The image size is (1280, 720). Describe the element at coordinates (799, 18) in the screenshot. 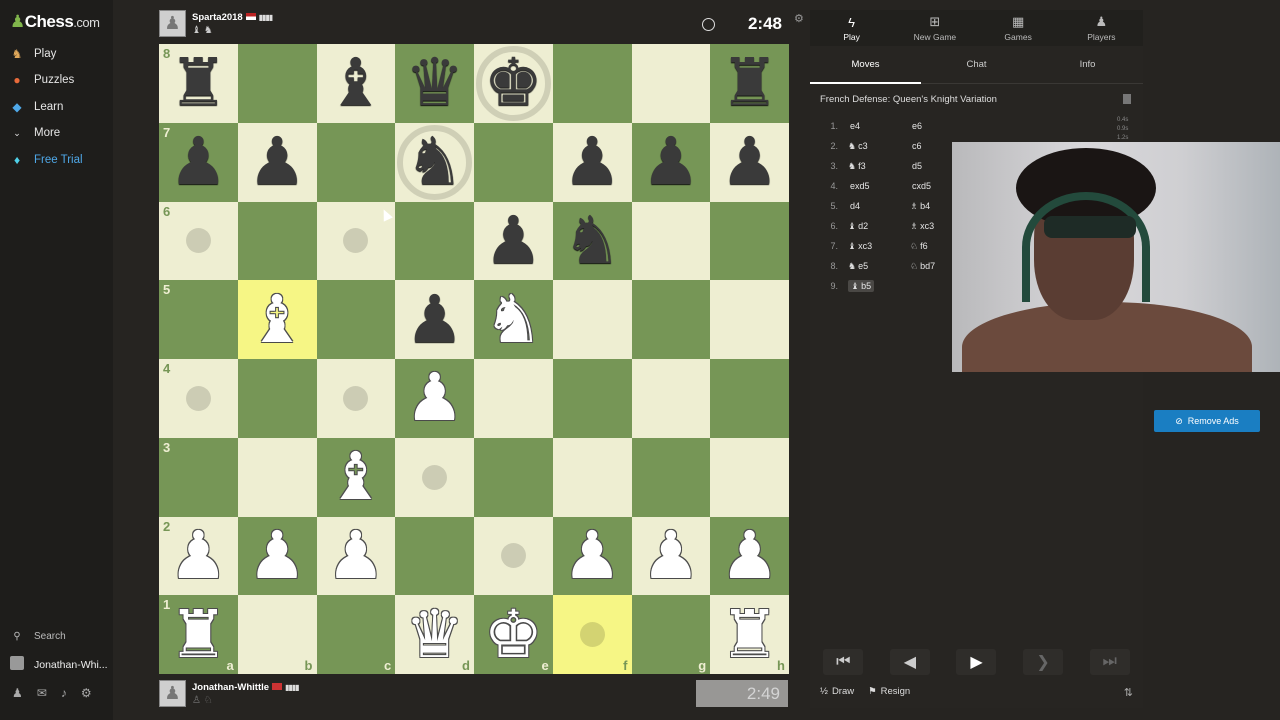

I see `board-settings-icon: ⚙` at that location.